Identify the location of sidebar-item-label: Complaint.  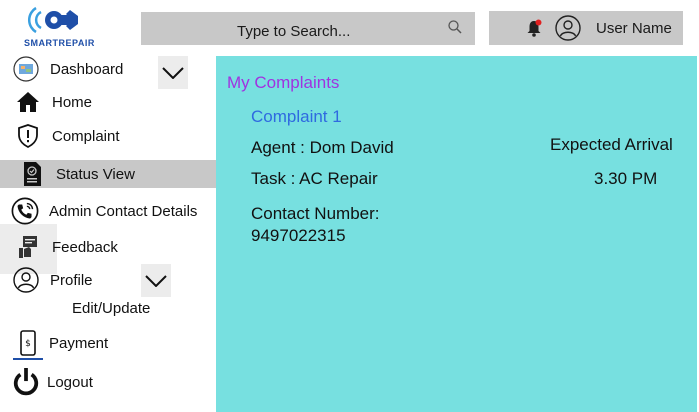
(86, 136).